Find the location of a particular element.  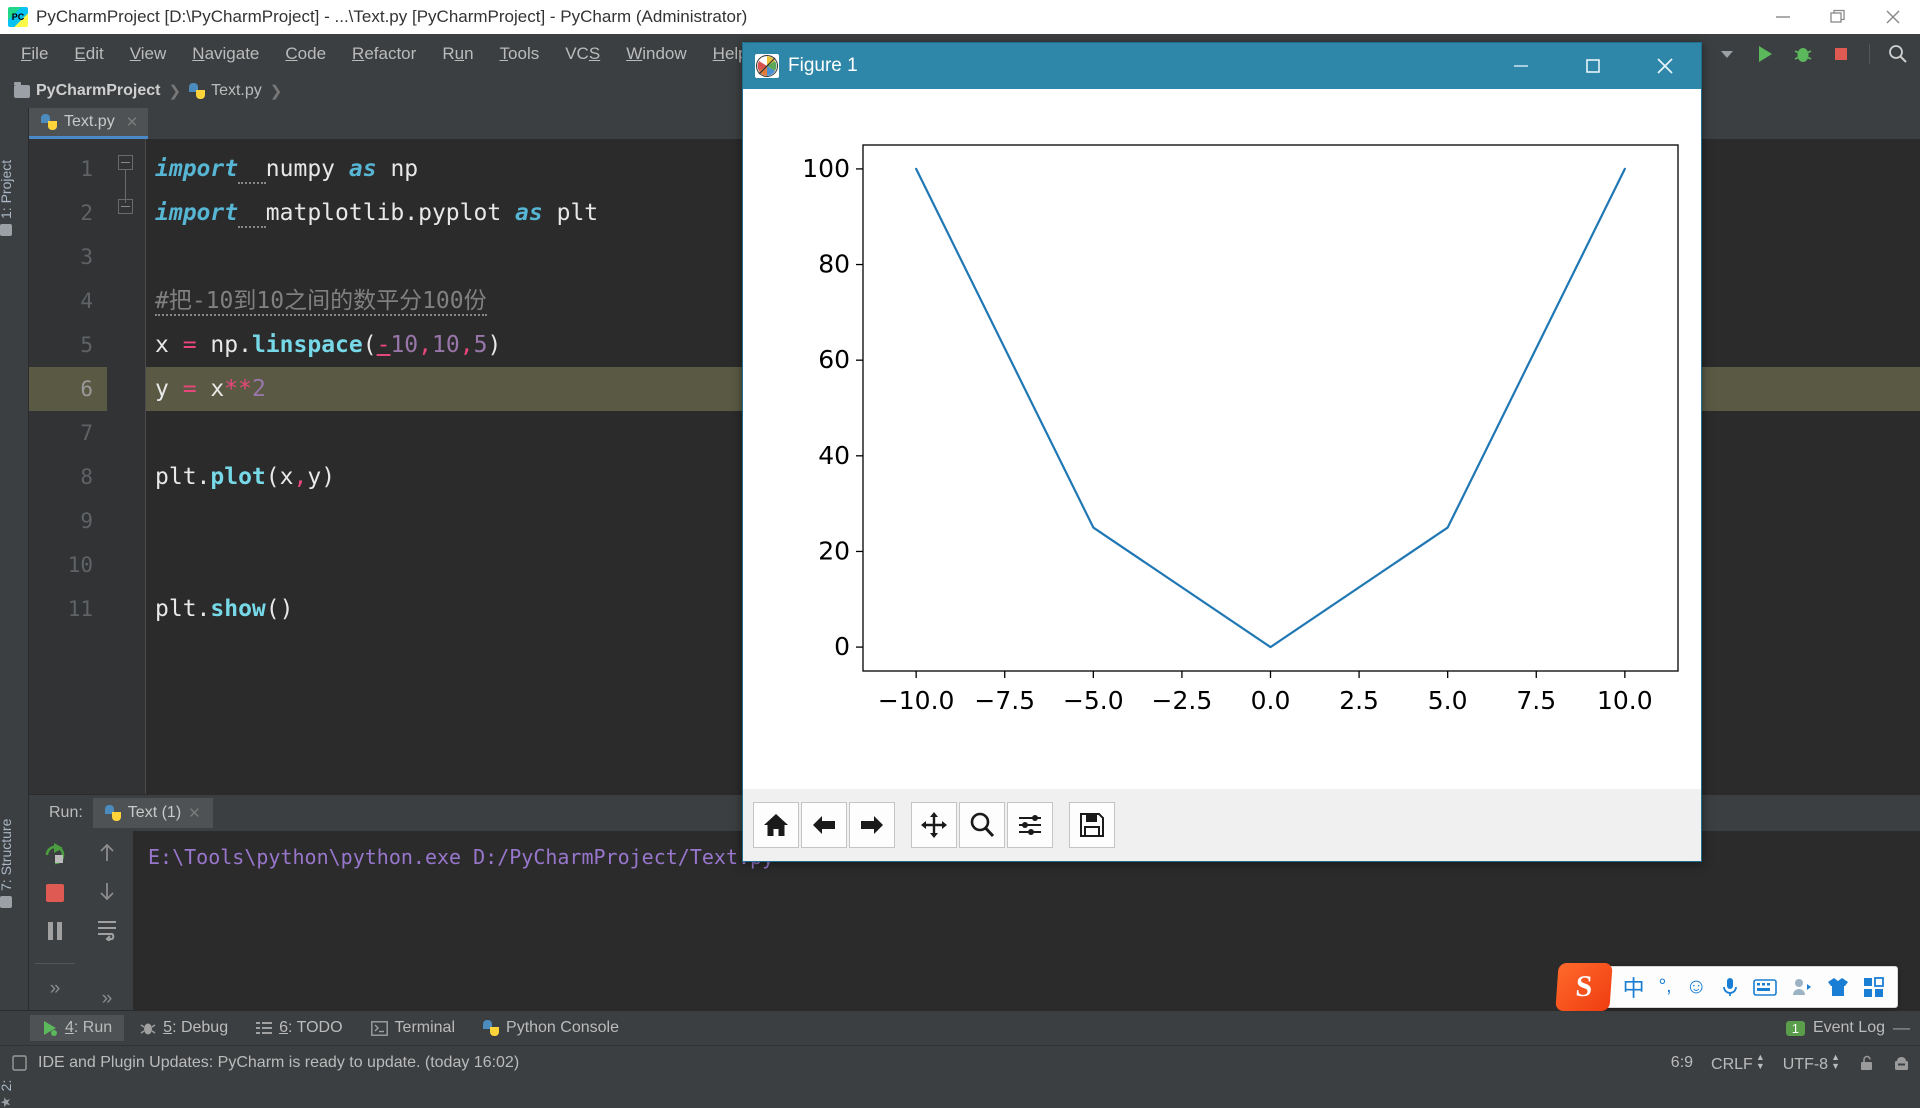

search-icon is located at coordinates (1898, 54).